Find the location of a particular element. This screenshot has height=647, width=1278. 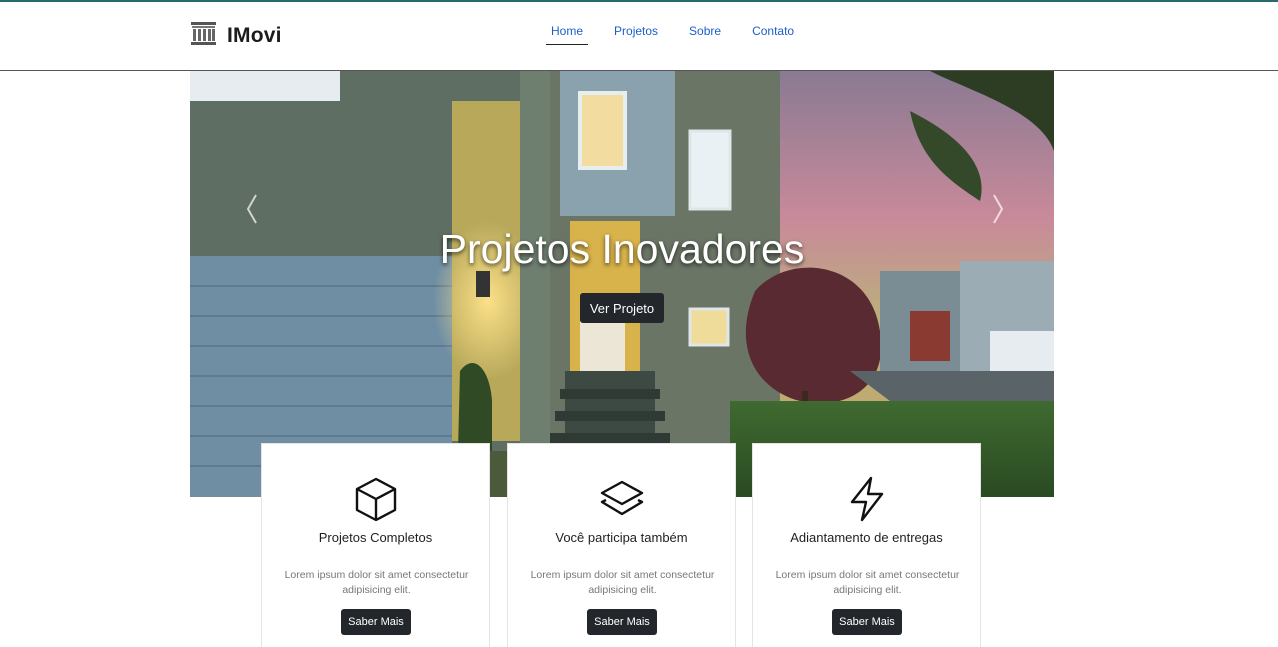

chevron-right-icon is located at coordinates (997, 209).